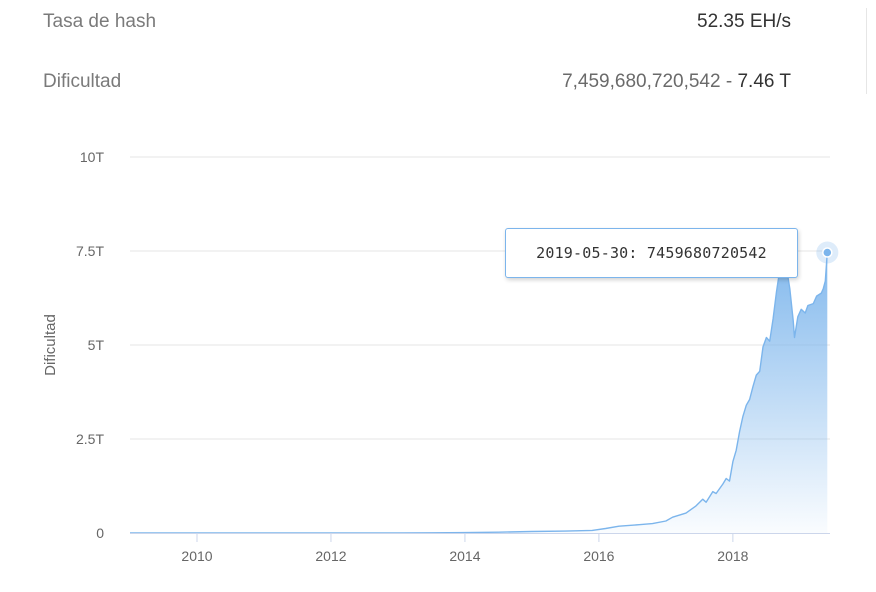 The width and height of the screenshot is (876, 592). Describe the element at coordinates (464, 556) in the screenshot. I see `x-tick-label: 2014` at that location.